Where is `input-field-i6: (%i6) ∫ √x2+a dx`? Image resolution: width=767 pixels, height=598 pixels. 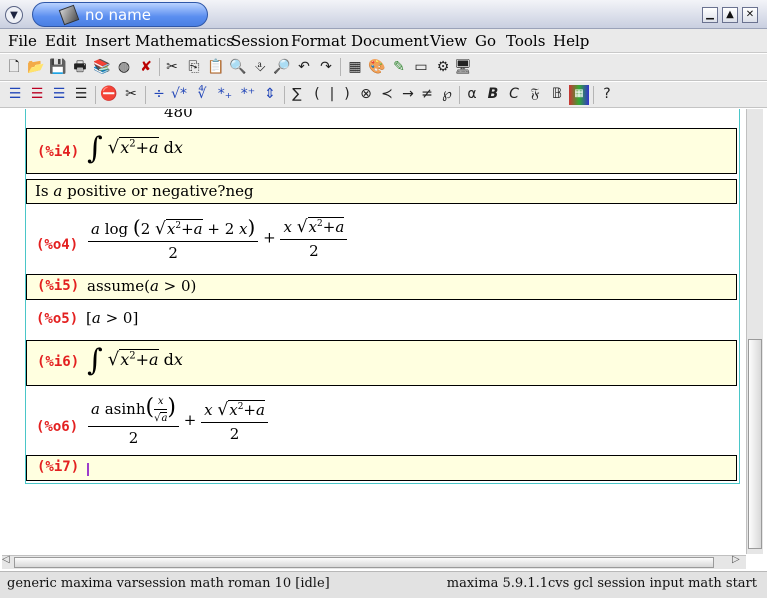
input-field-i6: (%i6) ∫ √x2+a dx is located at coordinates (381, 363).